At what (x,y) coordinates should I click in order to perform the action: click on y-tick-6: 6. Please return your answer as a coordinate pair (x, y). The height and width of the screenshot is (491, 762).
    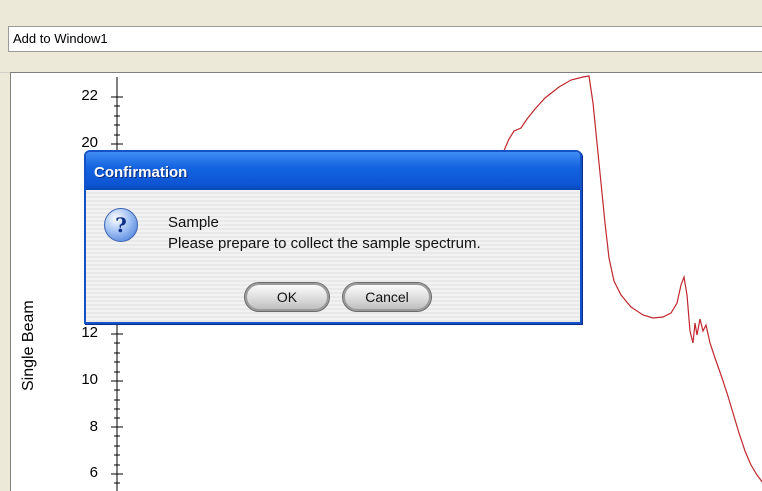
    Looking at the image, I should click on (93, 472).